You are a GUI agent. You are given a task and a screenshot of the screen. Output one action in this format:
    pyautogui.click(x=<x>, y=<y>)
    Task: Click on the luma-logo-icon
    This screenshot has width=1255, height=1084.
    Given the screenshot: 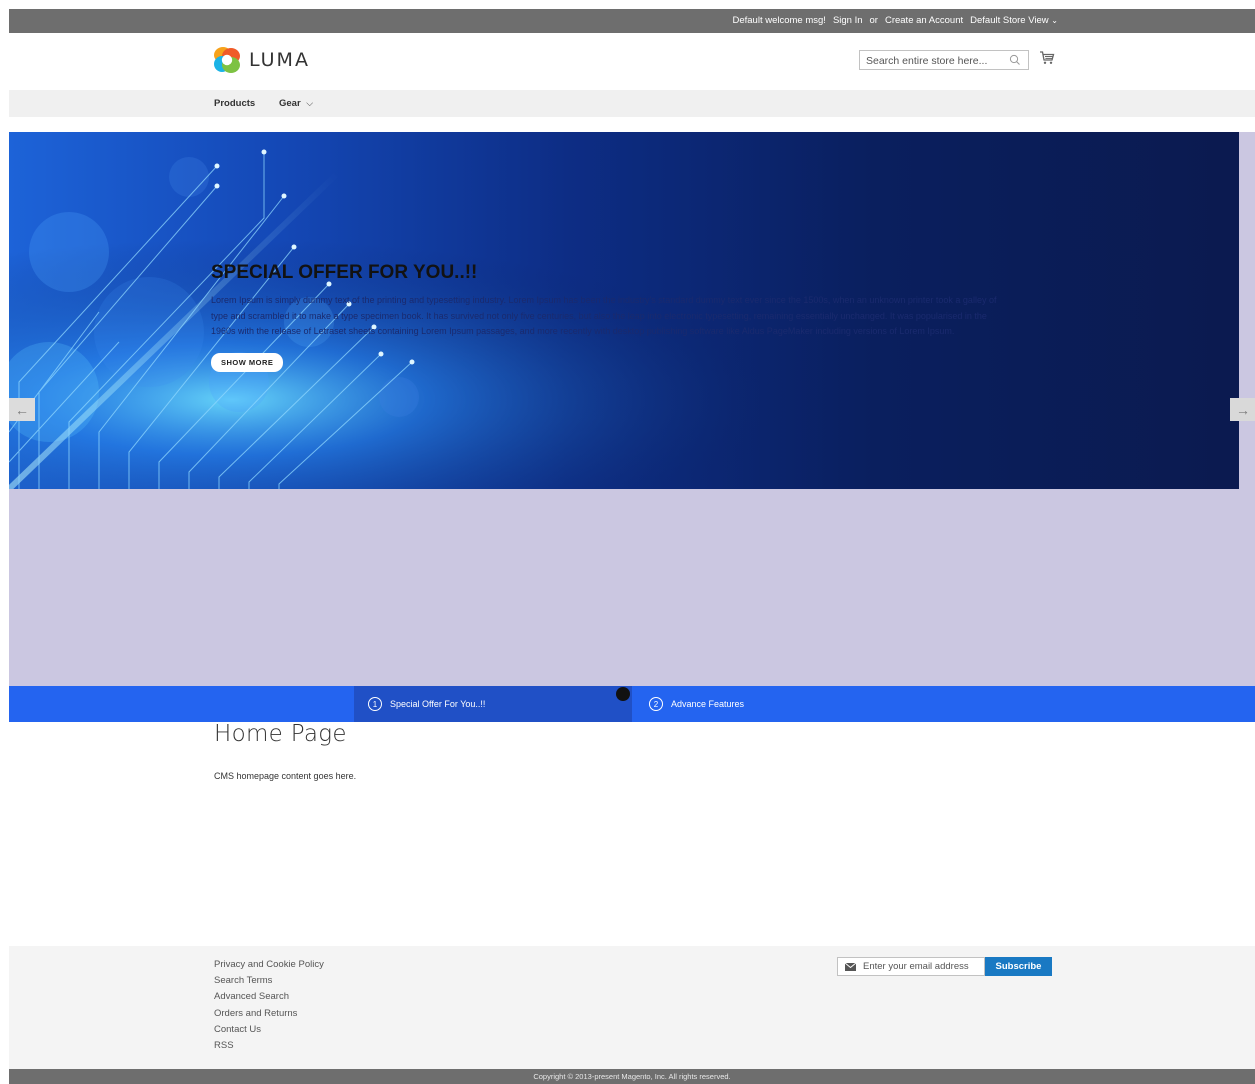 What is the action you would take?
    pyautogui.click(x=227, y=60)
    